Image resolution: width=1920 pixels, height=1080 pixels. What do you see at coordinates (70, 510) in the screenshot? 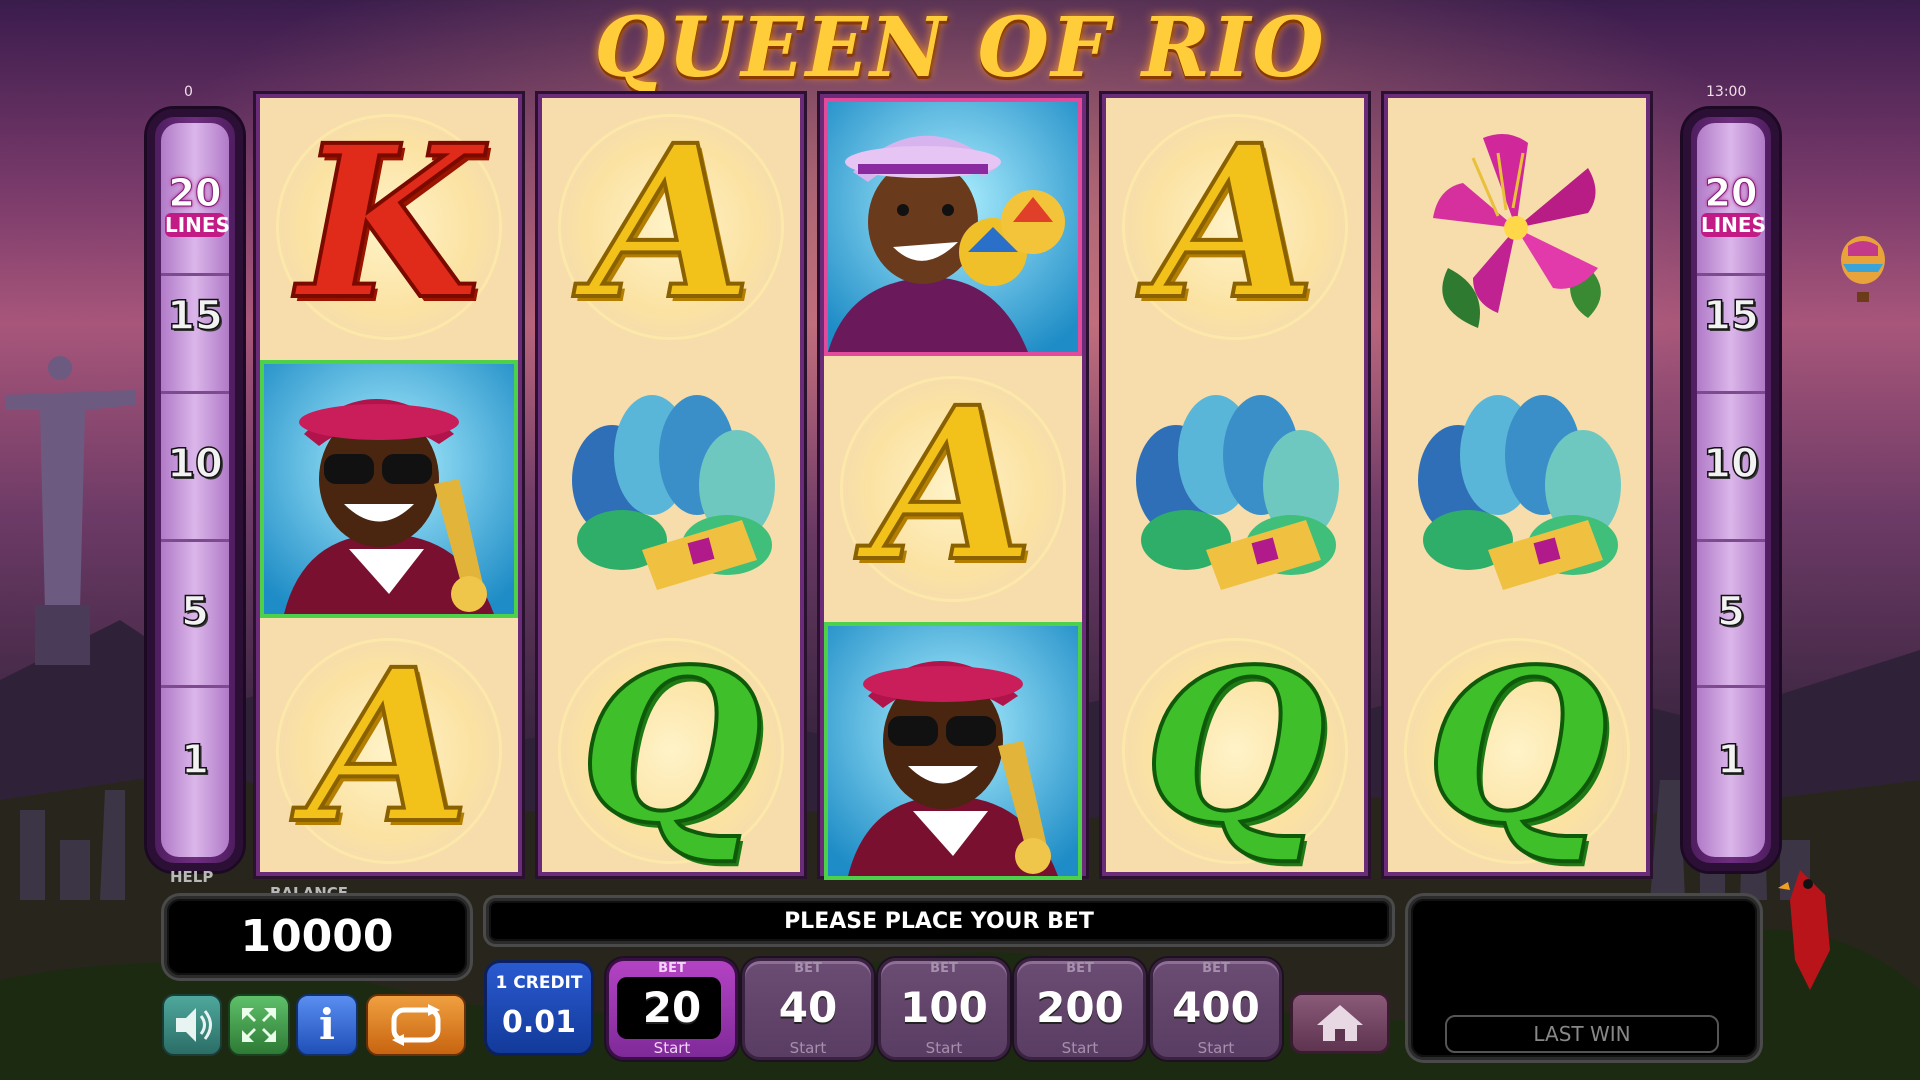
I see `statue-silhouette` at bounding box center [70, 510].